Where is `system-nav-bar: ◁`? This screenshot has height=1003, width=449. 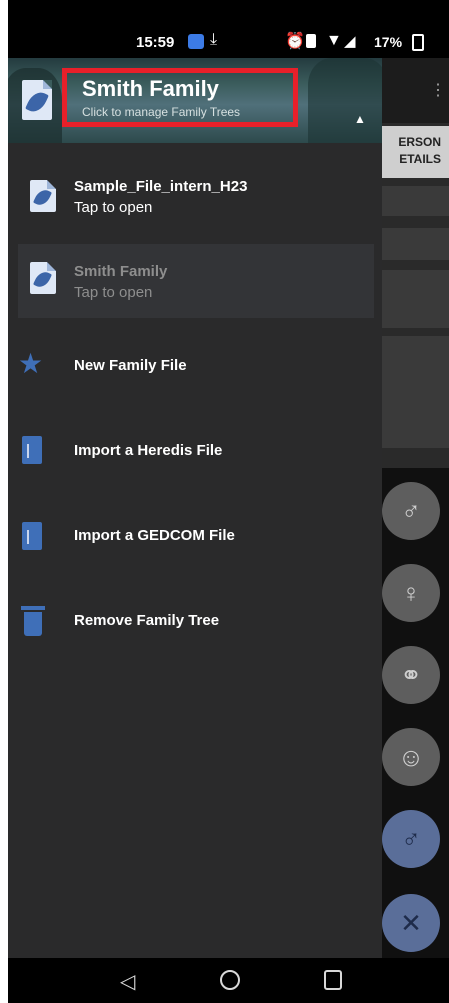 system-nav-bar: ◁ is located at coordinates (228, 980).